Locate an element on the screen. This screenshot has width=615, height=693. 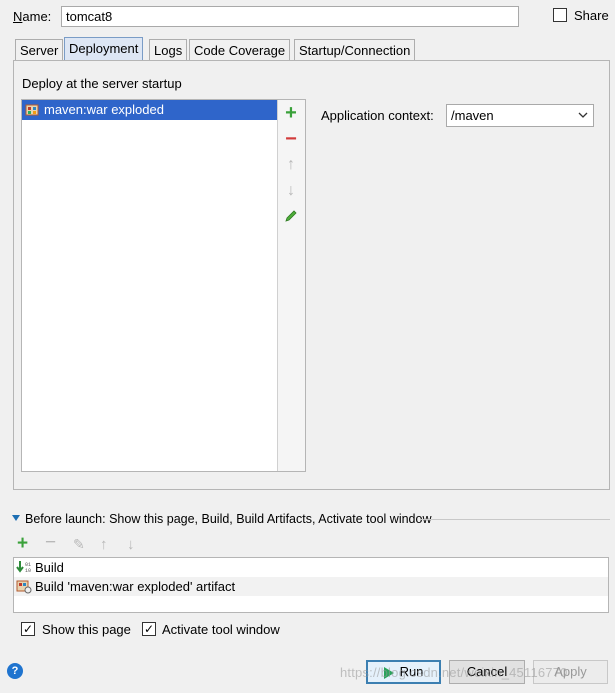
name-label: Name: is located at coordinates (32, 16).